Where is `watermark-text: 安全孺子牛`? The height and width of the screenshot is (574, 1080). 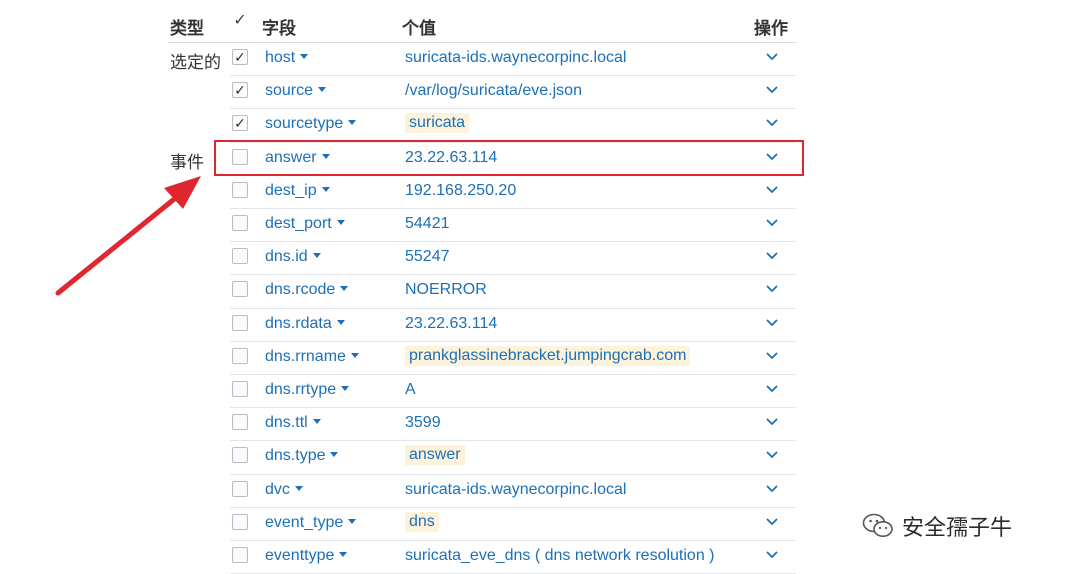
watermark-text: 安全孺子牛 is located at coordinates (957, 527).